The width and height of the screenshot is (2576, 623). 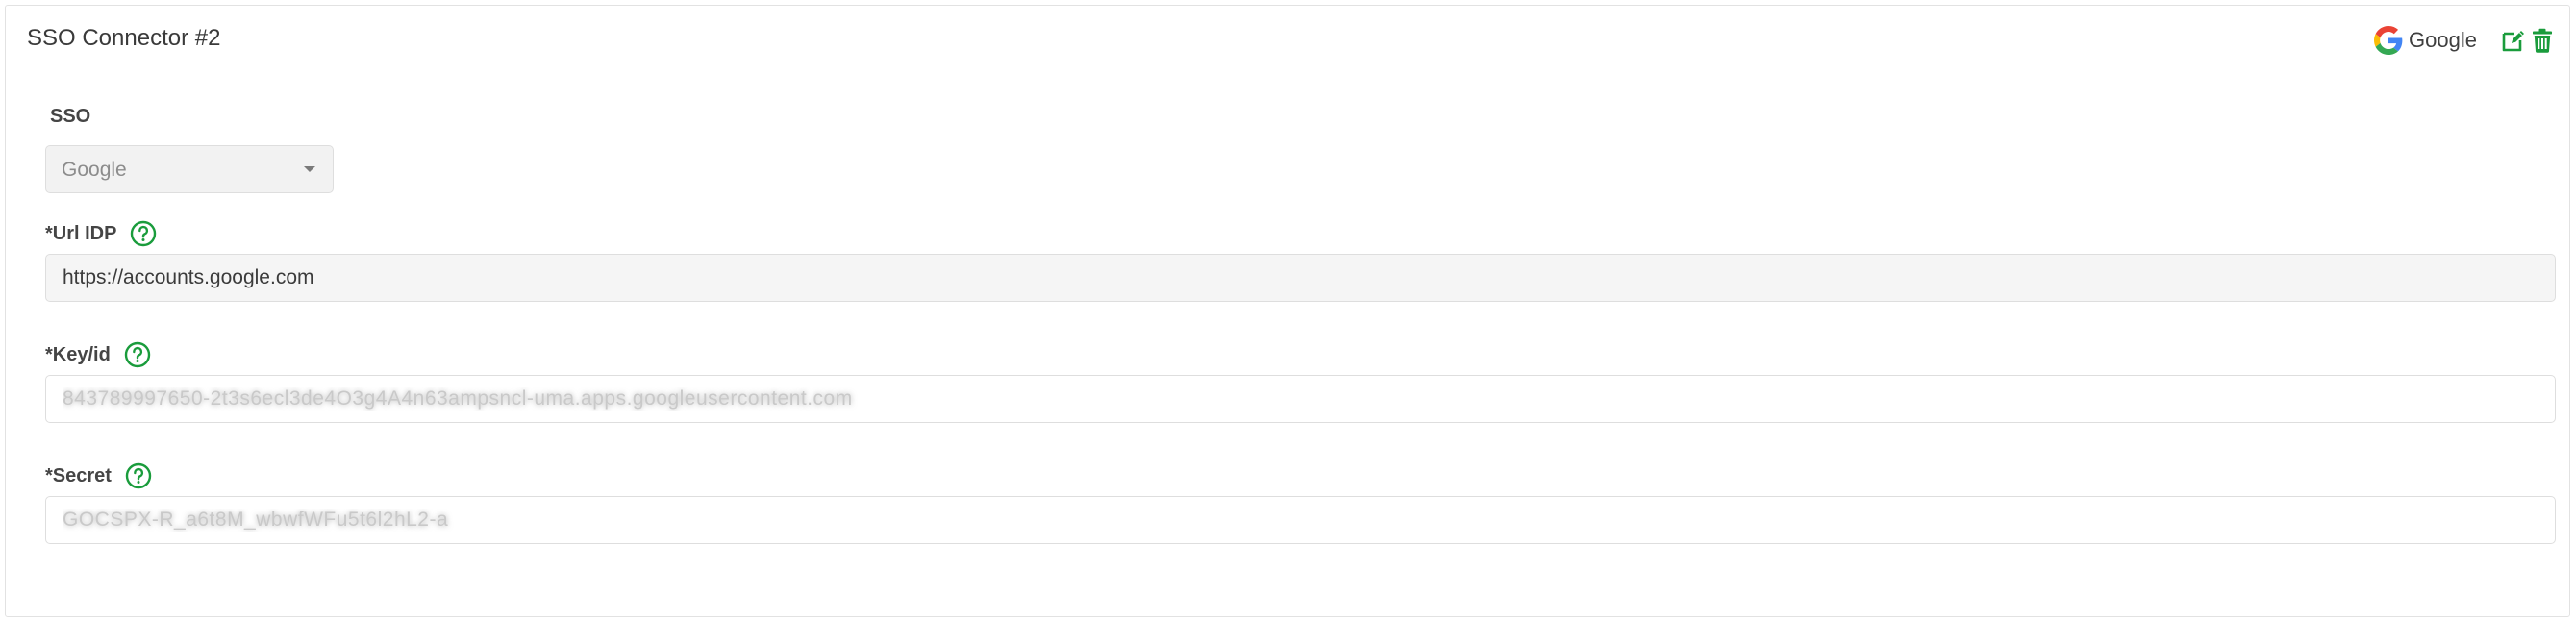 What do you see at coordinates (78, 354) in the screenshot?
I see `key-id-label-text: *Key/id` at bounding box center [78, 354].